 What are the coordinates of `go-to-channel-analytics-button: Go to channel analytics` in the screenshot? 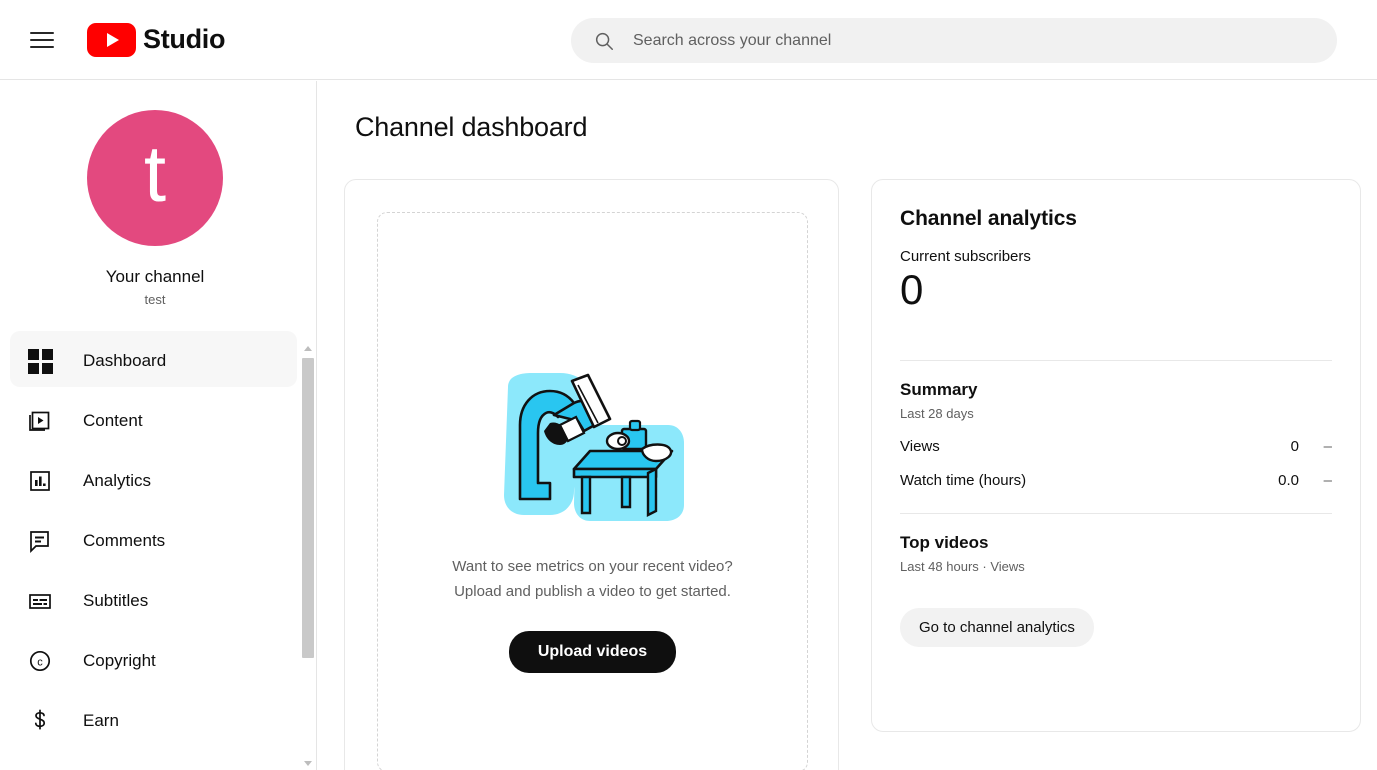 It's located at (997, 628).